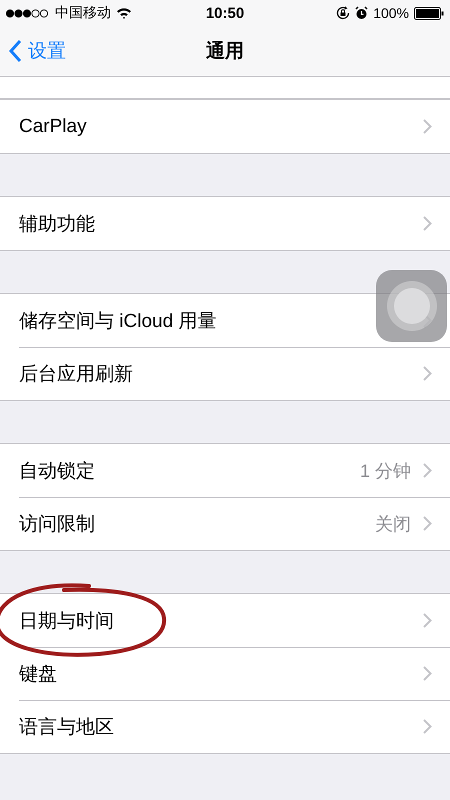 This screenshot has width=450, height=800. I want to click on settings-row: 储存空间与 iCloud 用量, so click(225, 320).